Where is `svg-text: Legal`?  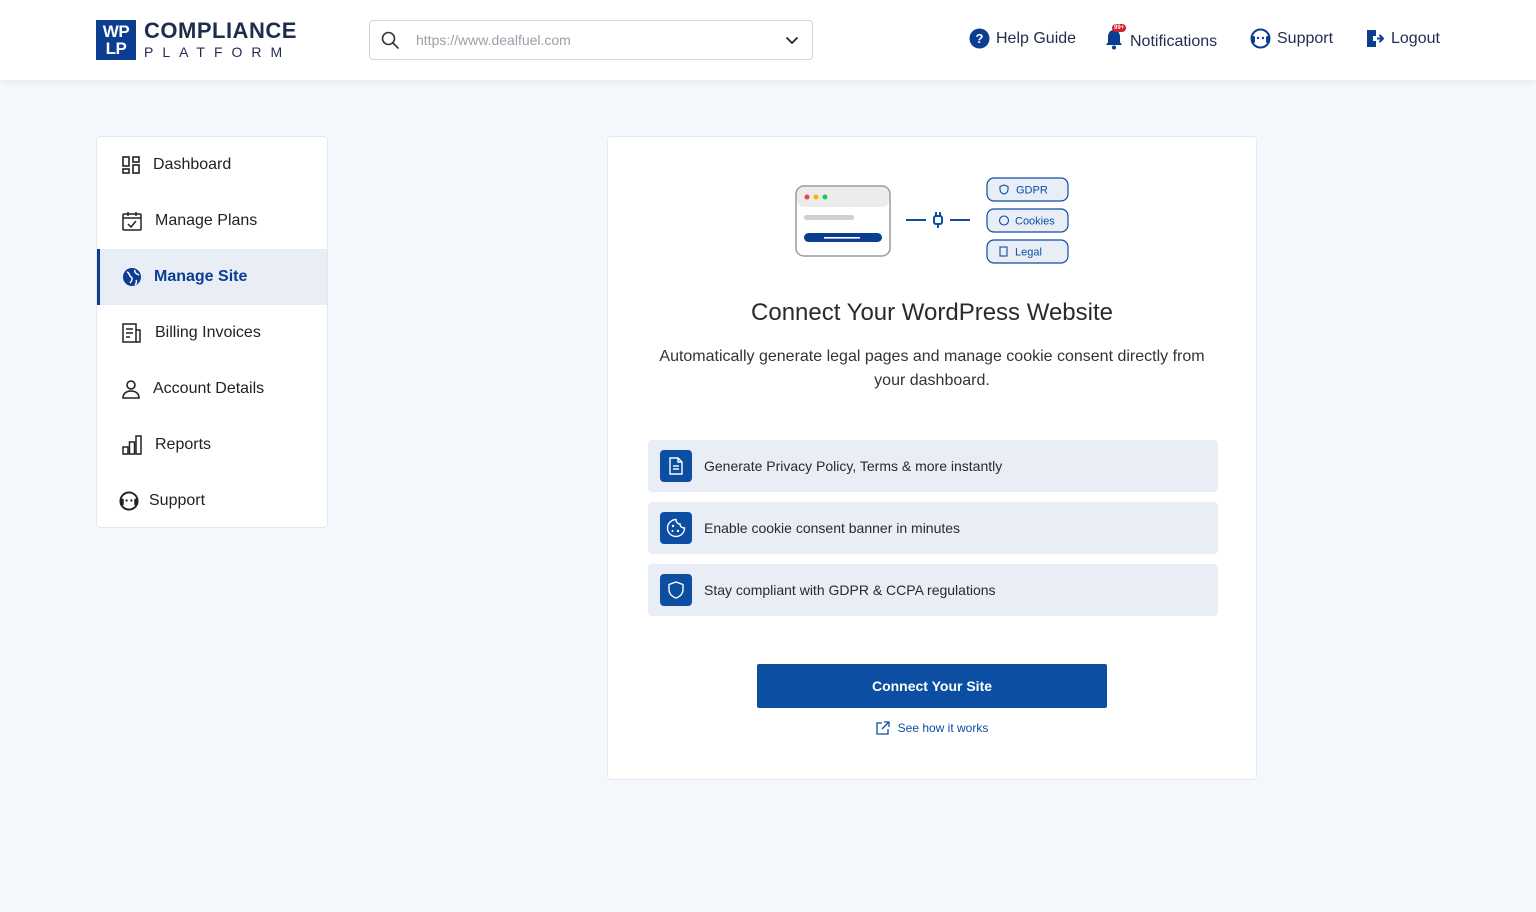 svg-text: Legal is located at coordinates (1028, 253).